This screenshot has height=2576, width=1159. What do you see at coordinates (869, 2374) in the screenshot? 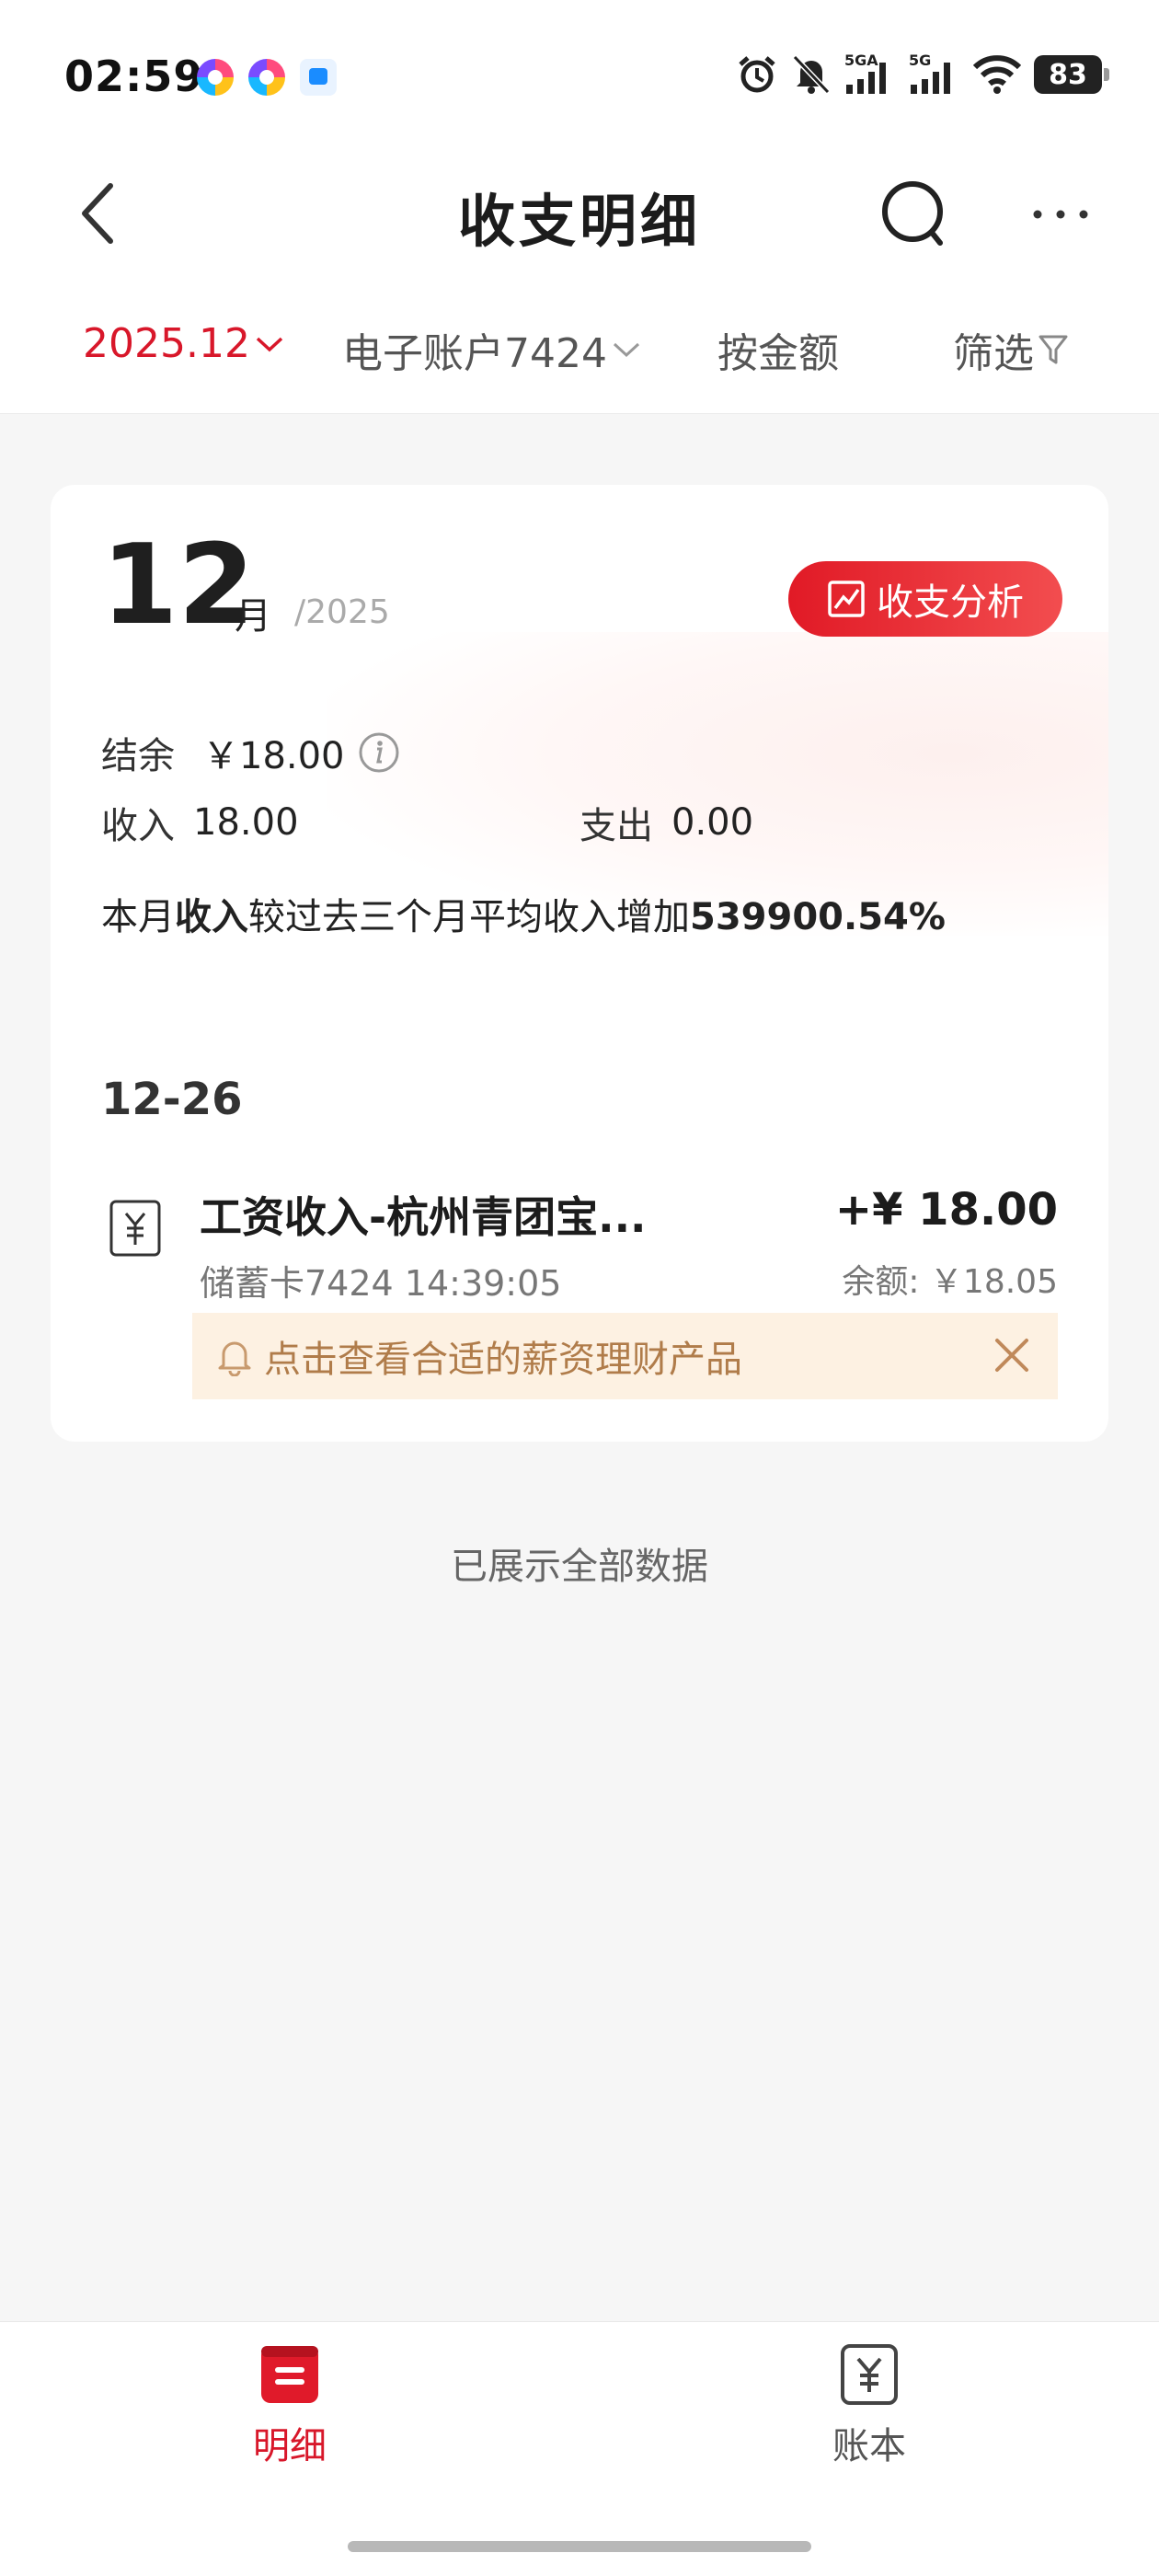
I see `ledger-icon` at bounding box center [869, 2374].